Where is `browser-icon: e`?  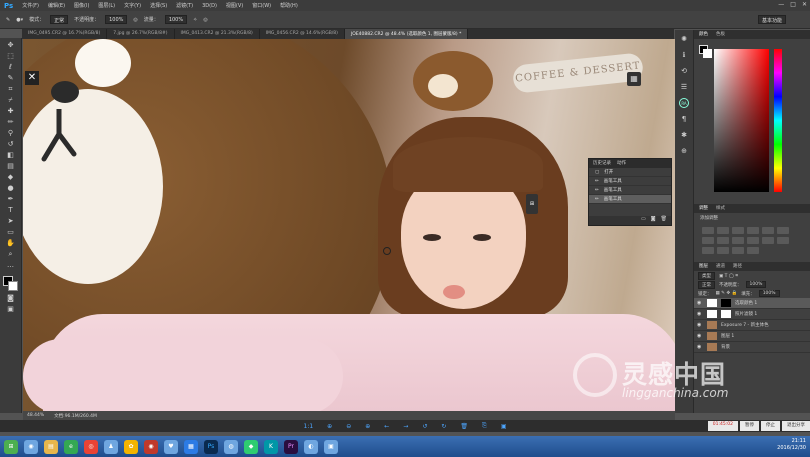
browser-icon: e is located at coordinates (71, 446).